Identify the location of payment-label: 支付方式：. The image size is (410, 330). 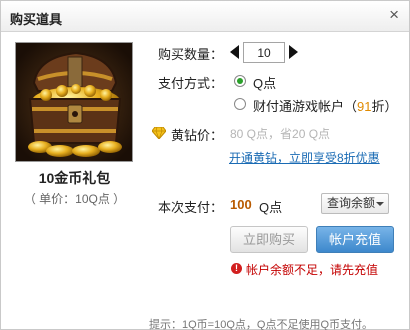
(191, 83).